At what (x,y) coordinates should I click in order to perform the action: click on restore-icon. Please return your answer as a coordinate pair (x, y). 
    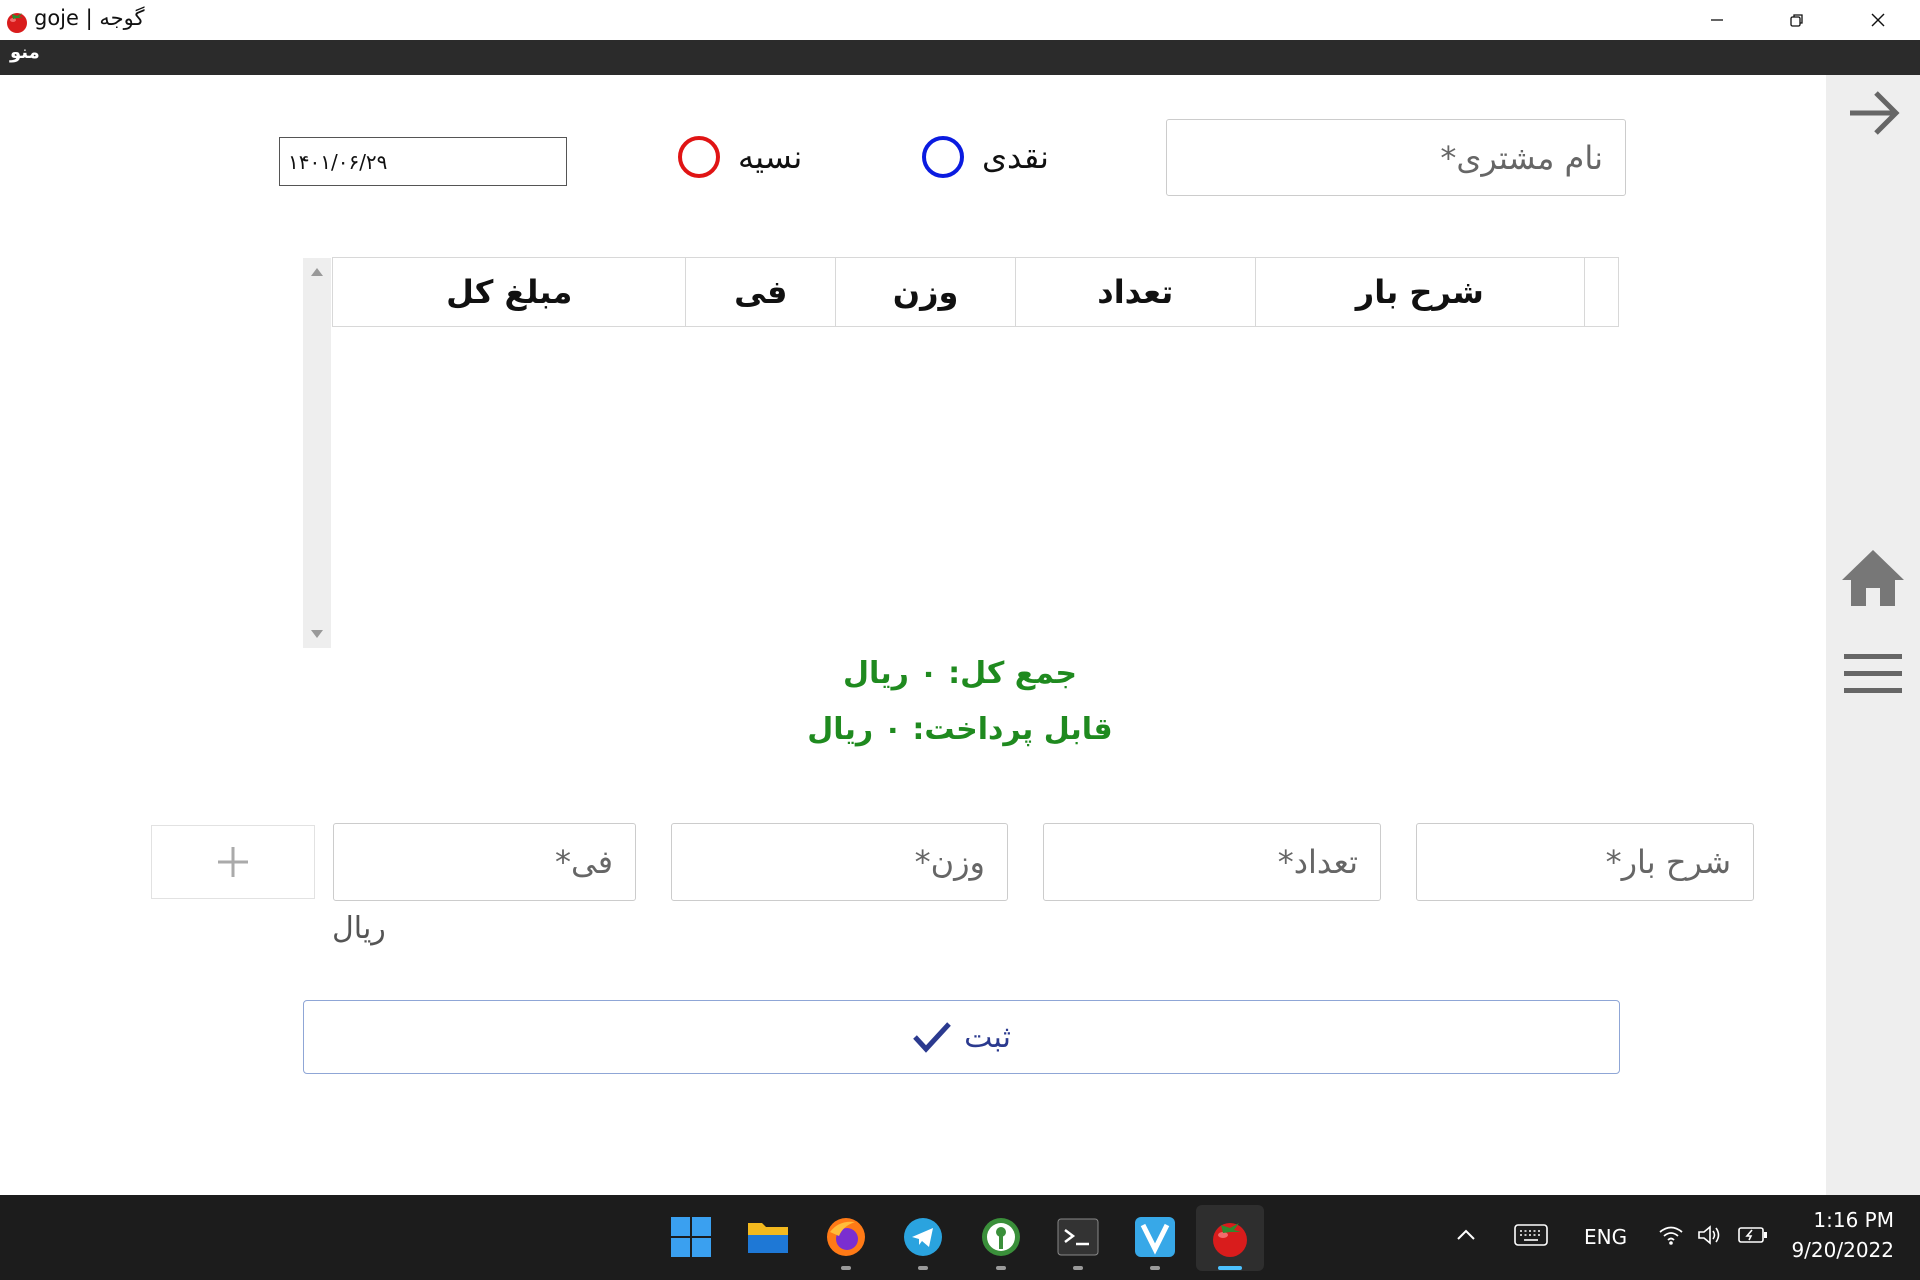
    Looking at the image, I should click on (1796, 20).